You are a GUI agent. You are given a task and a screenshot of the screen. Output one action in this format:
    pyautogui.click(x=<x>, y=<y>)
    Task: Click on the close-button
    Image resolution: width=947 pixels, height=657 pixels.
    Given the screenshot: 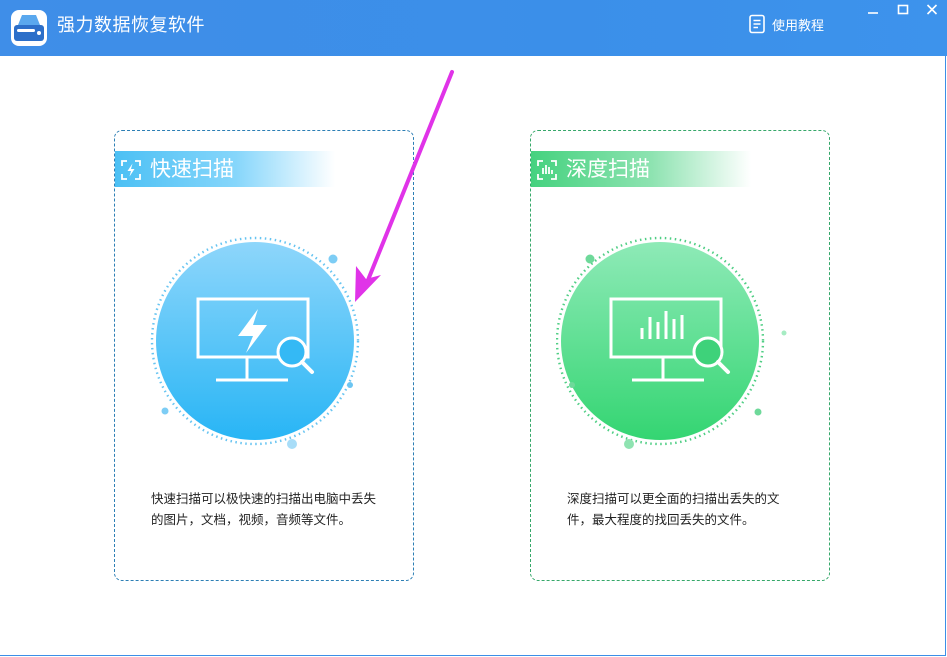 What is the action you would take?
    pyautogui.click(x=932, y=10)
    